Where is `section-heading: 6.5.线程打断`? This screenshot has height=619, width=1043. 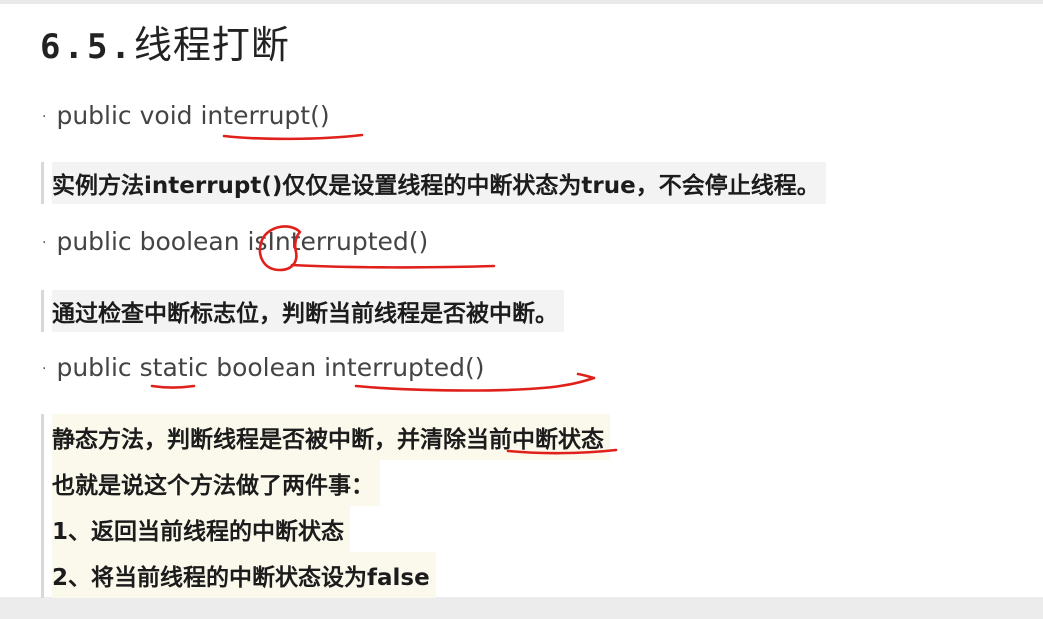 section-heading: 6.5.线程打断 is located at coordinates (165, 41).